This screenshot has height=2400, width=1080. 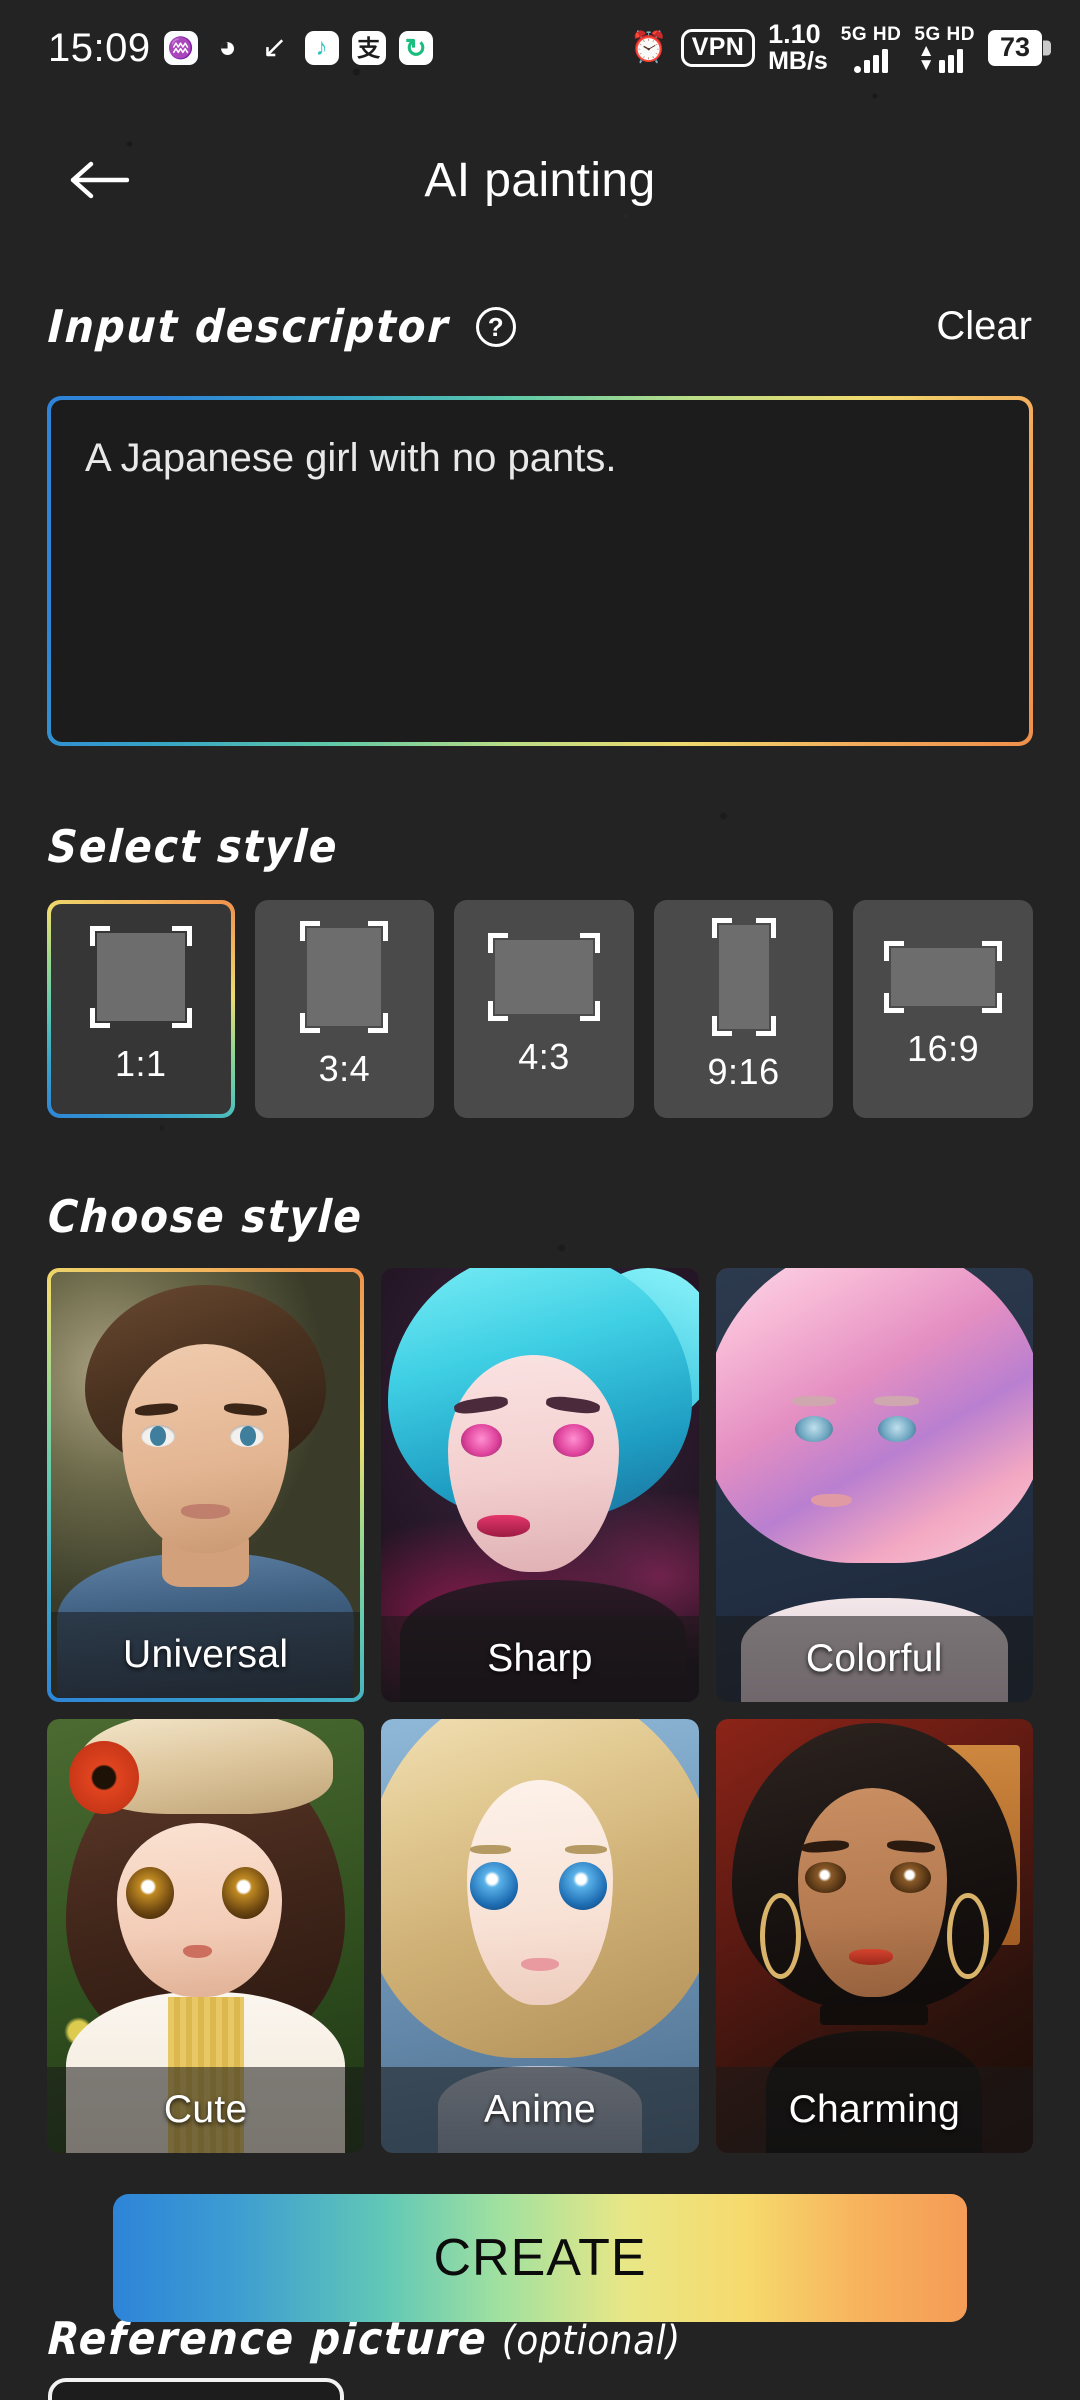 What do you see at coordinates (871, 60) in the screenshot?
I see `sim1-signal-bars` at bounding box center [871, 60].